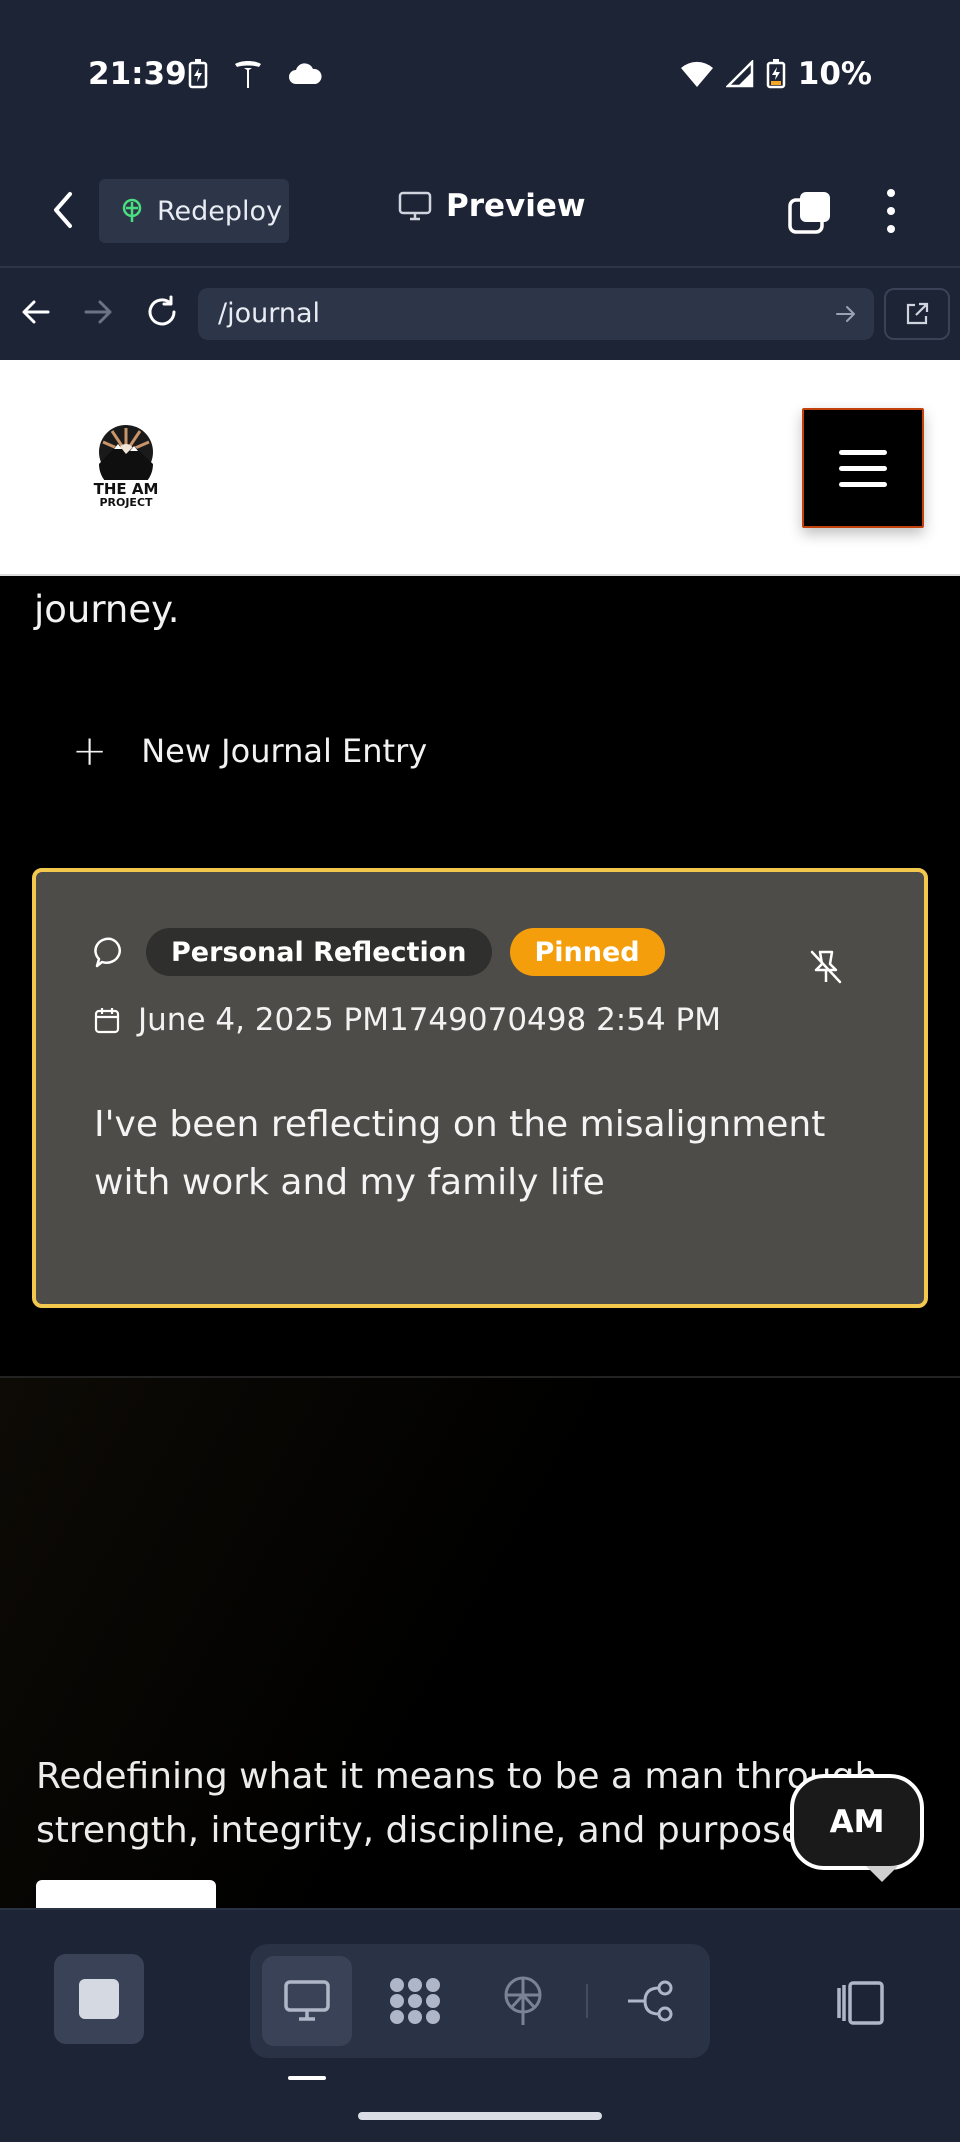 The height and width of the screenshot is (2142, 960). I want to click on status-right: 10%, so click(776, 74).